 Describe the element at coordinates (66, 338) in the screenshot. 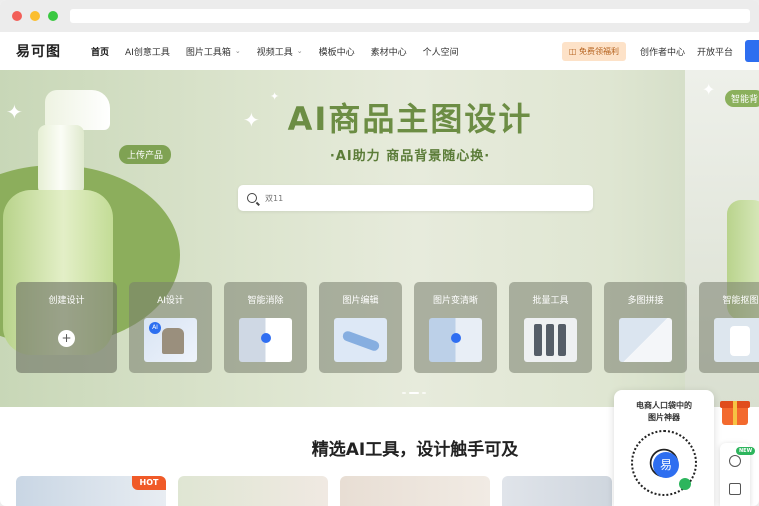

I see `plus-icon: +` at that location.